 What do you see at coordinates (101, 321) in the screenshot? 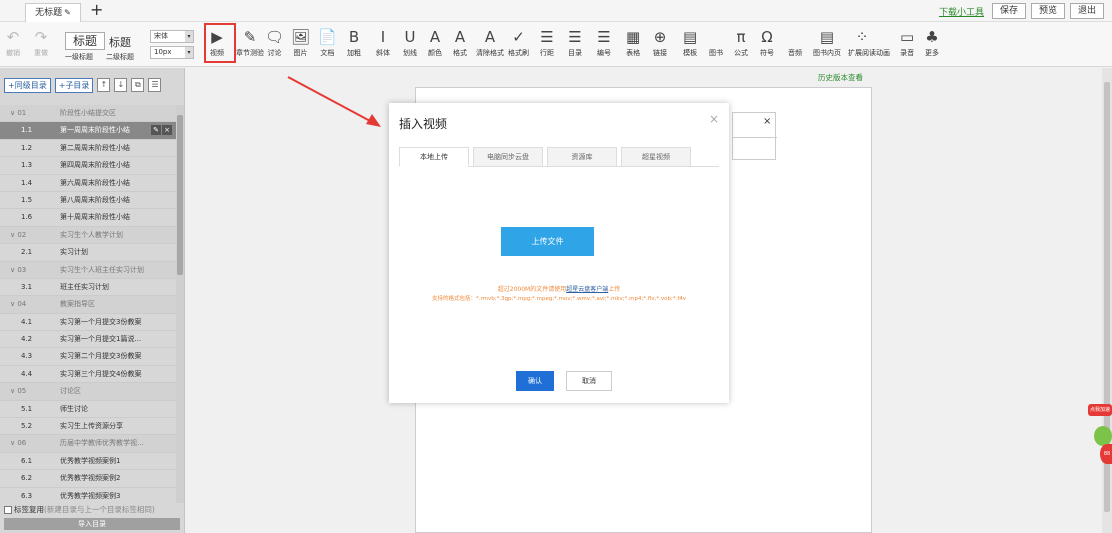
I see `toc-title: 实习第一个月提交3份教案` at bounding box center [101, 321].